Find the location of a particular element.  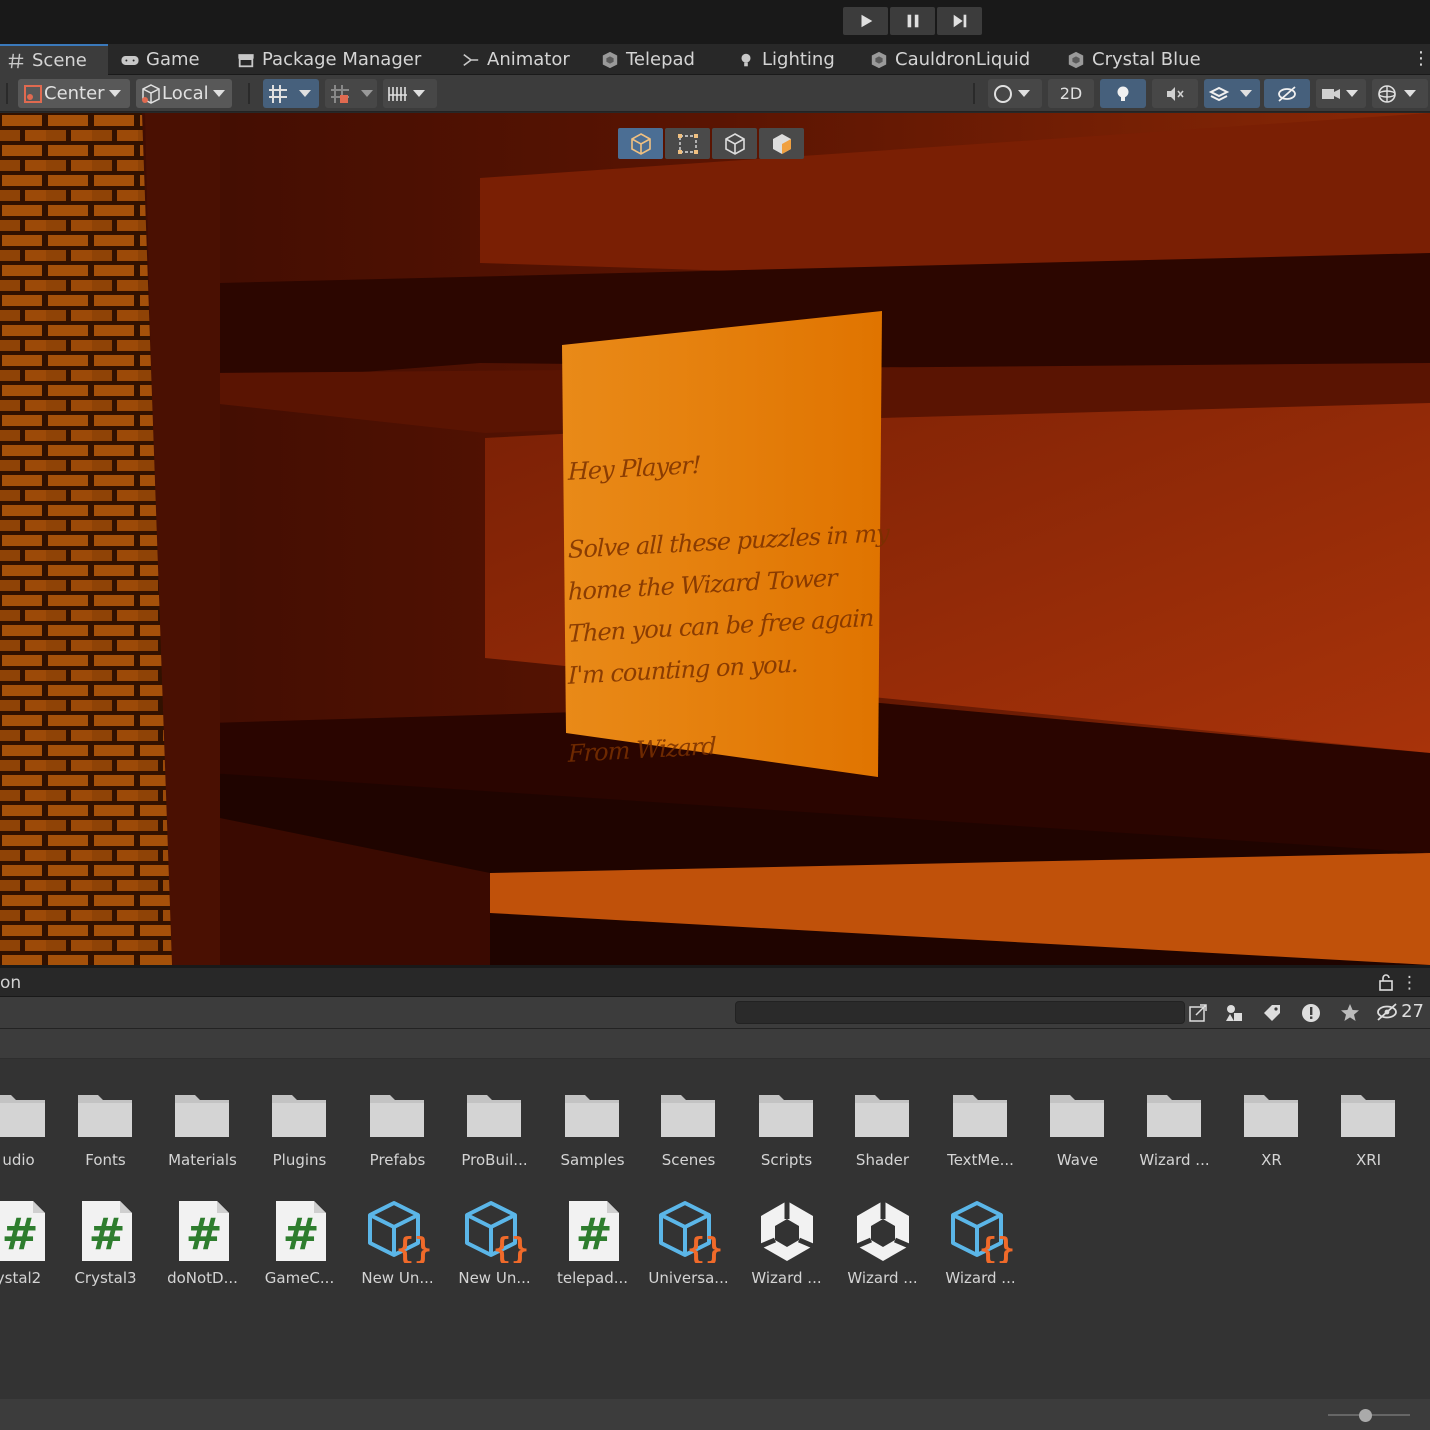

tab-label: CauldronLiquid is located at coordinates (963, 59).